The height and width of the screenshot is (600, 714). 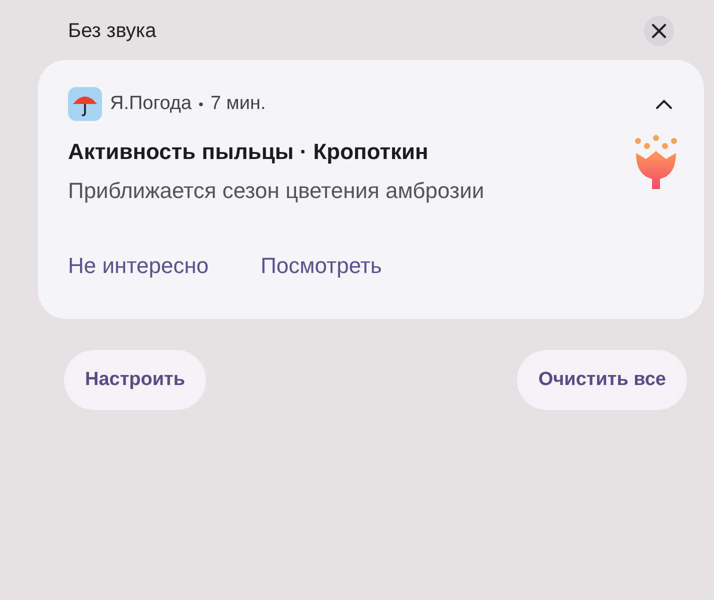 I want to click on chevron-up-icon, so click(x=664, y=104).